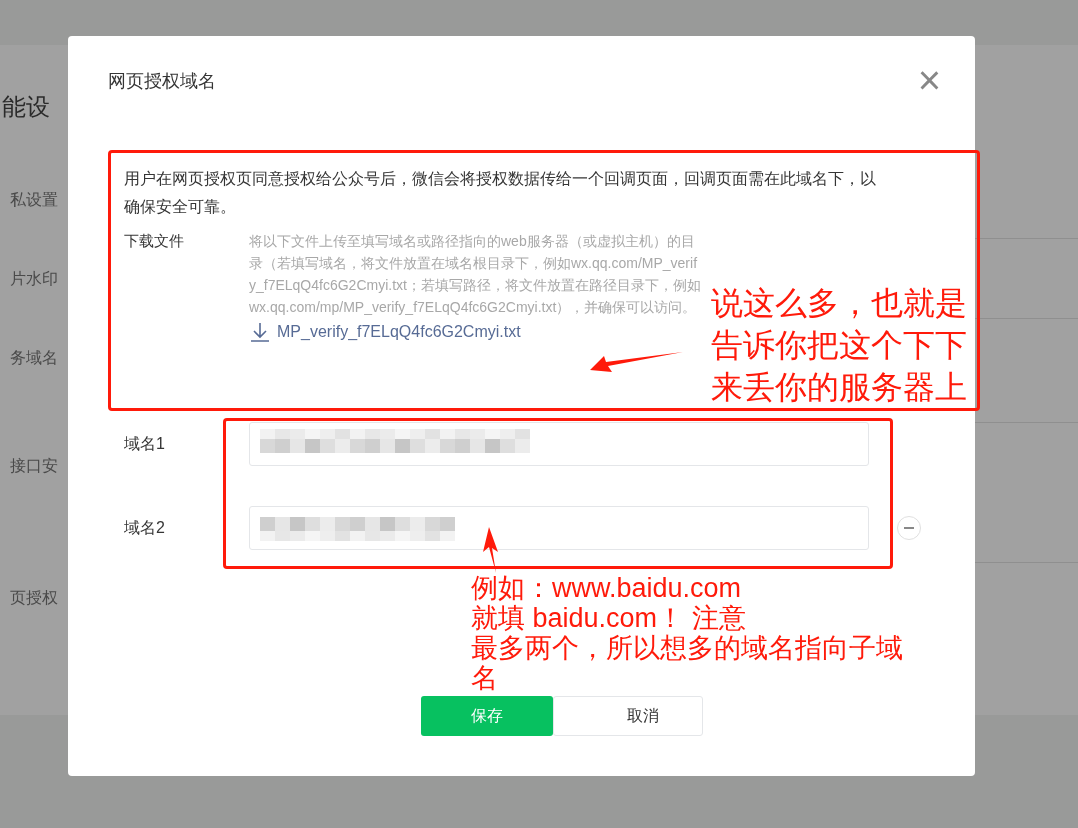  What do you see at coordinates (34, 466) in the screenshot?
I see `menu-item: 接口安` at bounding box center [34, 466].